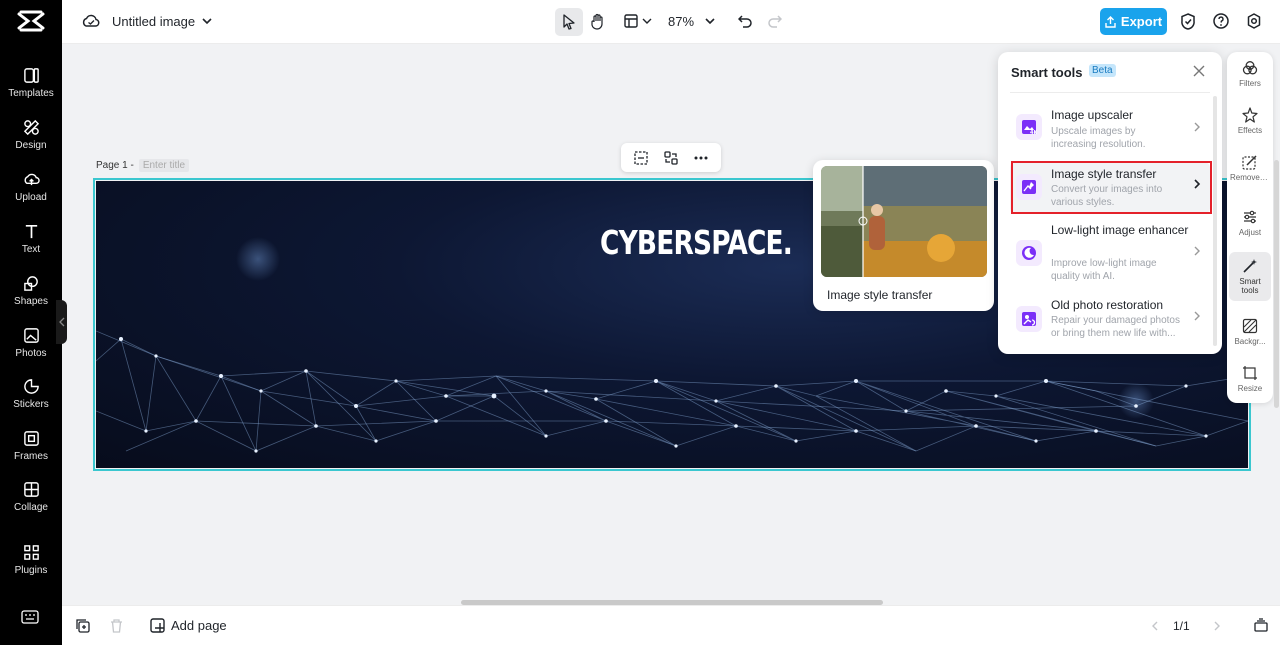  Describe the element at coordinates (1215, 221) in the screenshot. I see `panel-scrollbar` at that location.